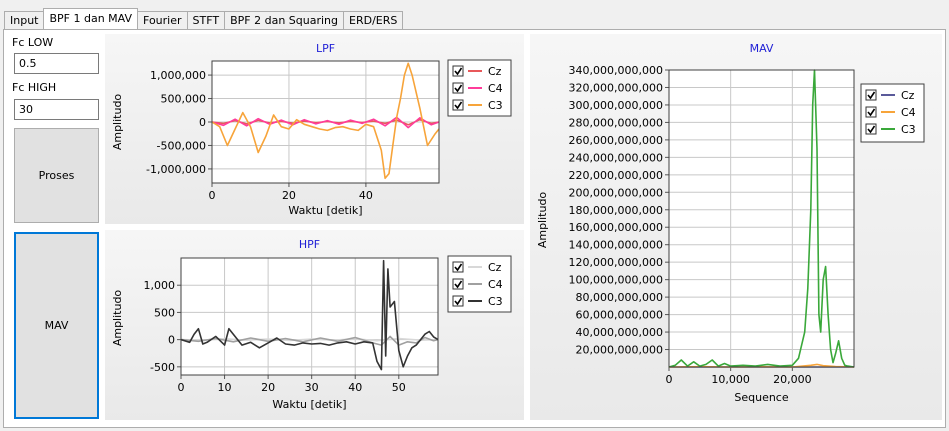 This screenshot has width=949, height=431. What do you see at coordinates (24, 20) in the screenshot?
I see `tab-input: Input` at bounding box center [24, 20].